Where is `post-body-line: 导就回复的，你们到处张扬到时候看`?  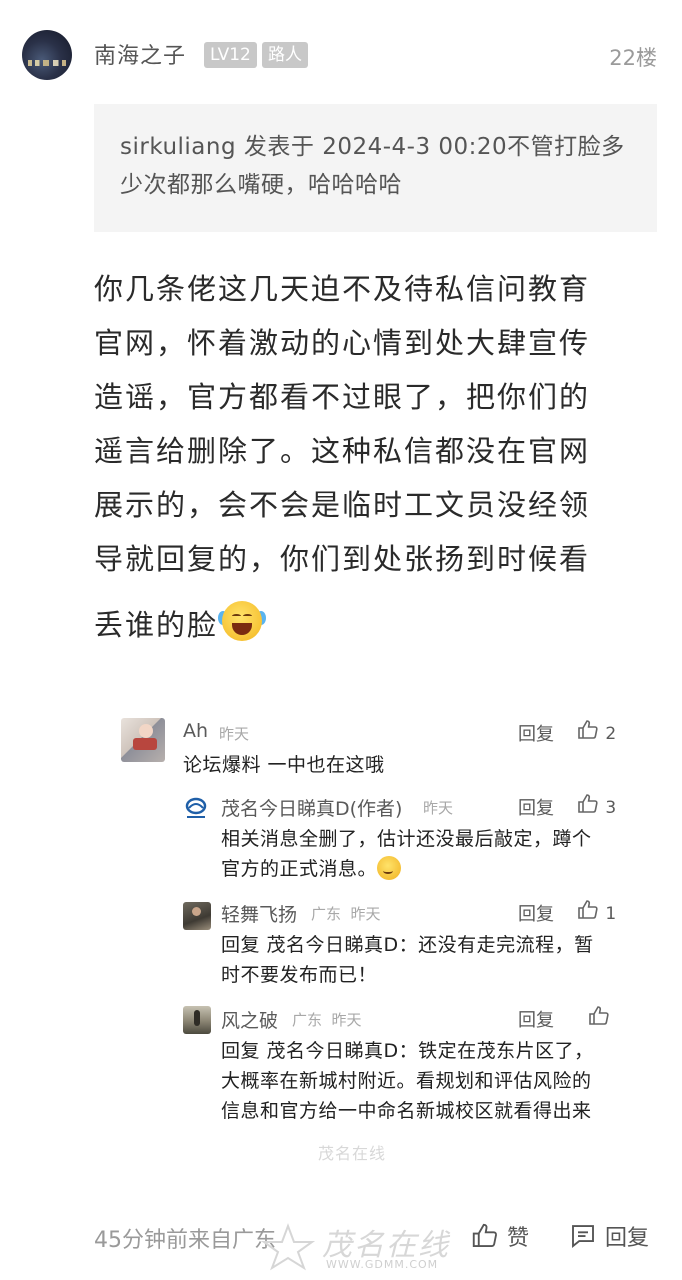 post-body-line: 导就回复的，你们到处张扬到时候看 is located at coordinates (342, 559).